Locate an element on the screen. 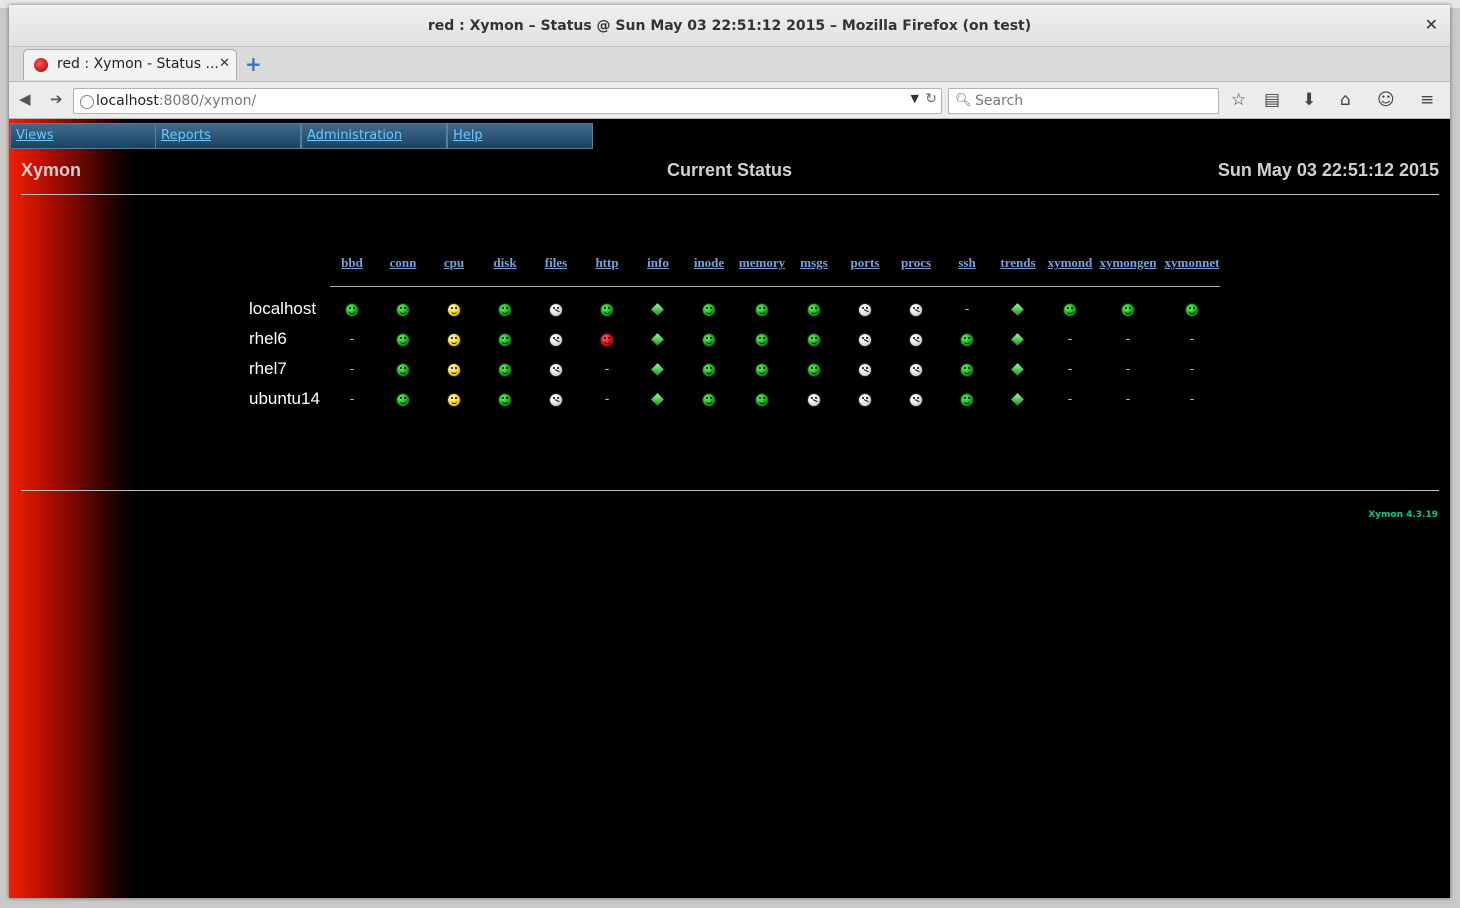 The image size is (1460, 908). column-header-xymongen: xymongen is located at coordinates (1127, 263).